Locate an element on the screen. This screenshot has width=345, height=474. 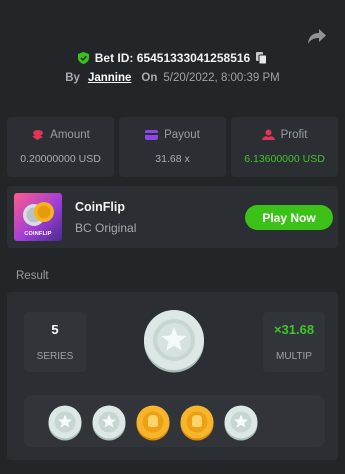
series-value: 5 is located at coordinates (55, 329).